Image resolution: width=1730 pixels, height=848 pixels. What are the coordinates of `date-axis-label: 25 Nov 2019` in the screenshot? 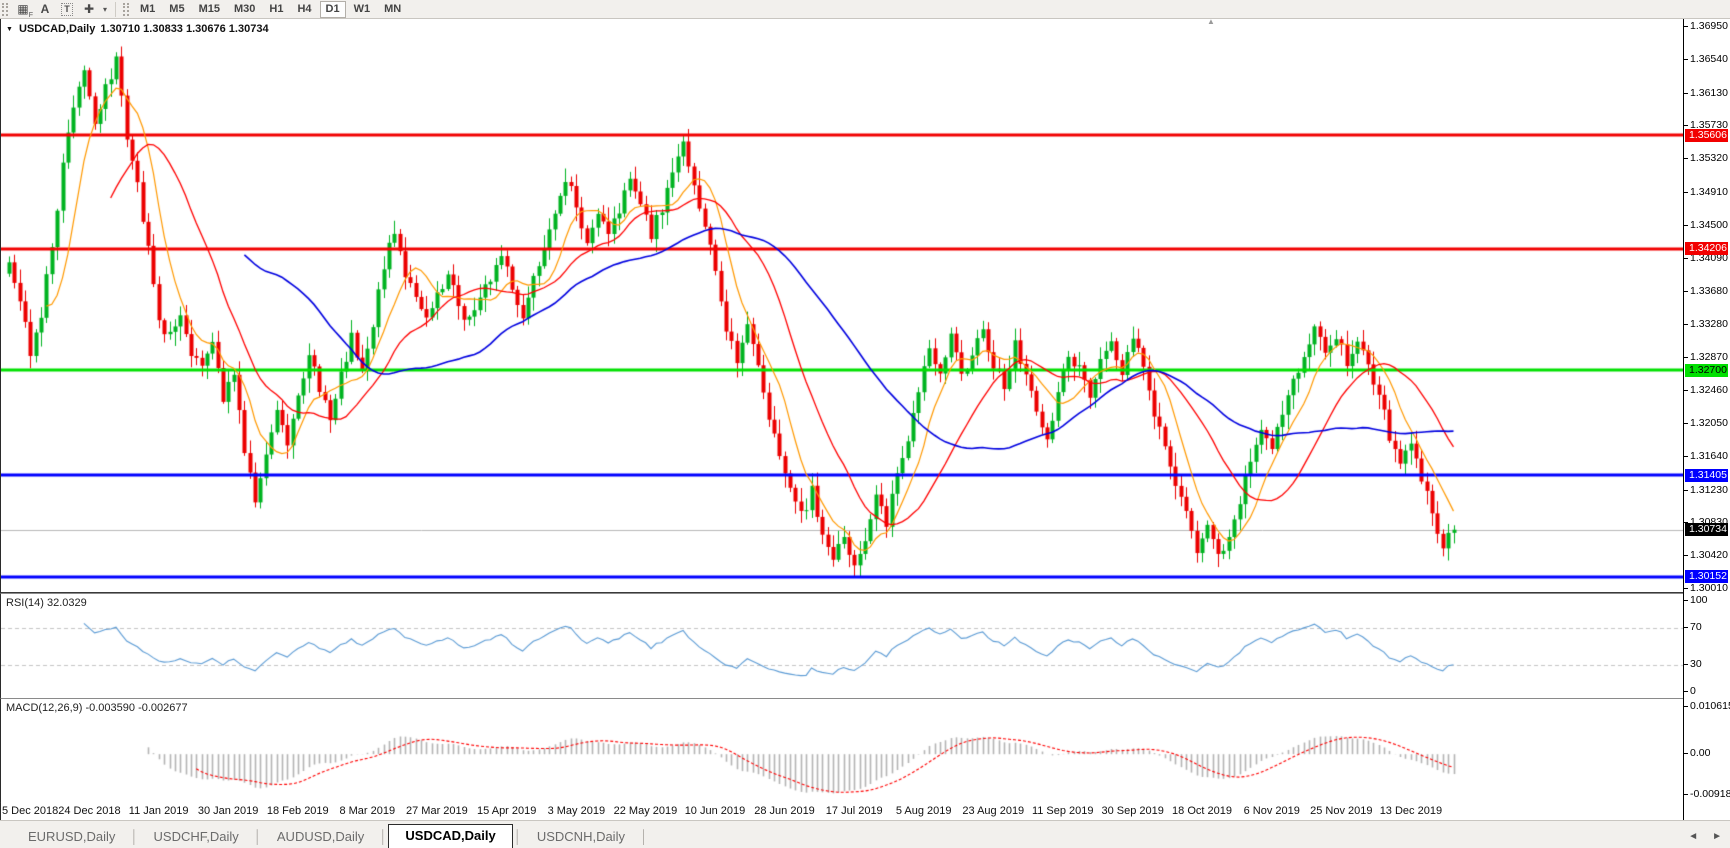 It's located at (1341, 811).